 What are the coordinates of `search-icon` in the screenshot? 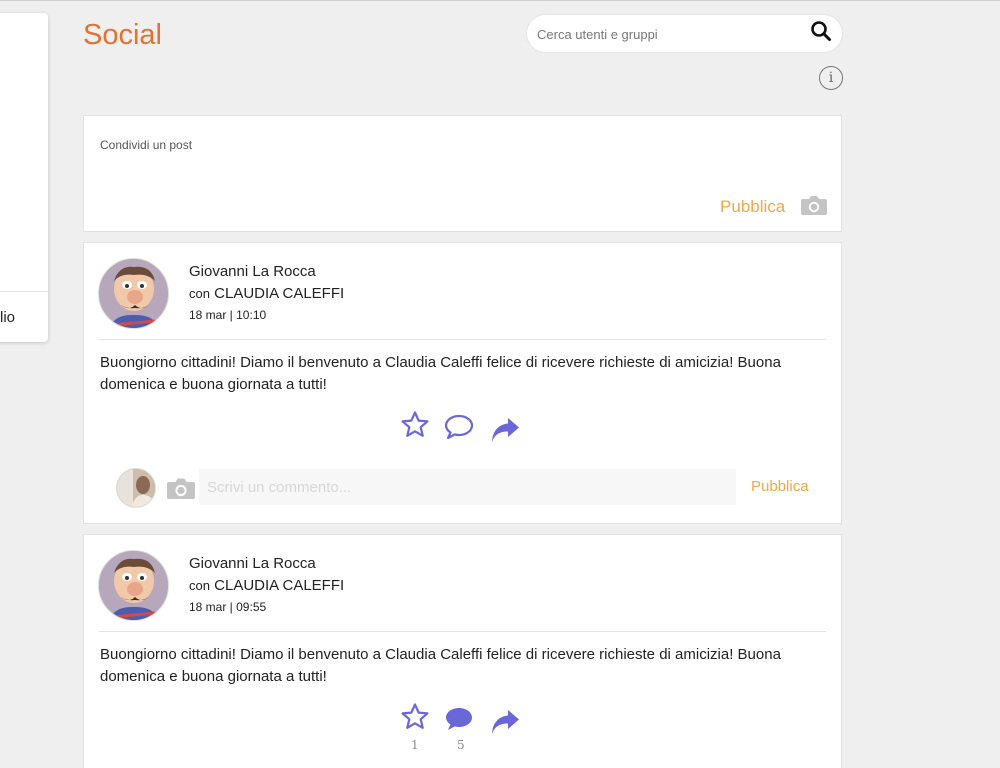 It's located at (821, 31).